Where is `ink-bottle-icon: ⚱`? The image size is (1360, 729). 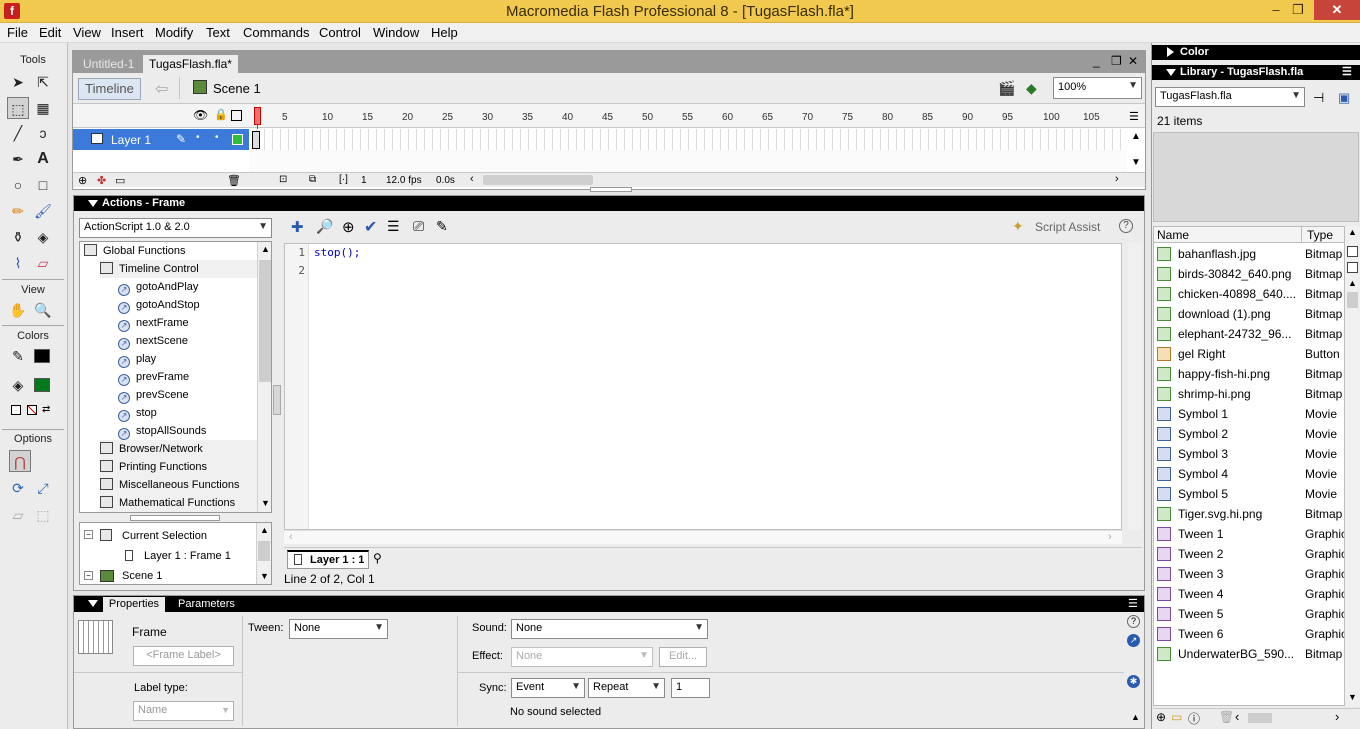 ink-bottle-icon: ⚱ is located at coordinates (18, 237).